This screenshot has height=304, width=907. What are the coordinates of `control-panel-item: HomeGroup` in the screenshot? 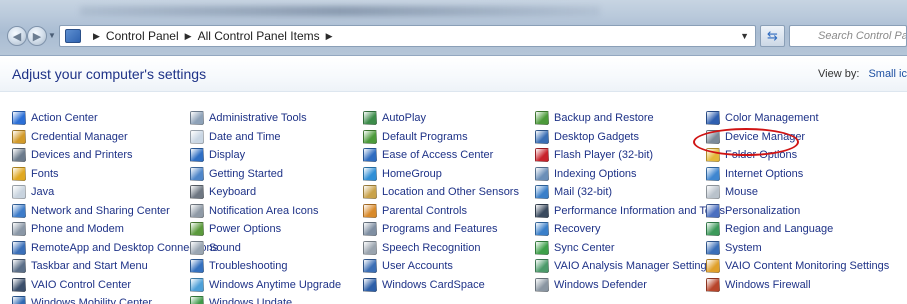 It's located at (402, 174).